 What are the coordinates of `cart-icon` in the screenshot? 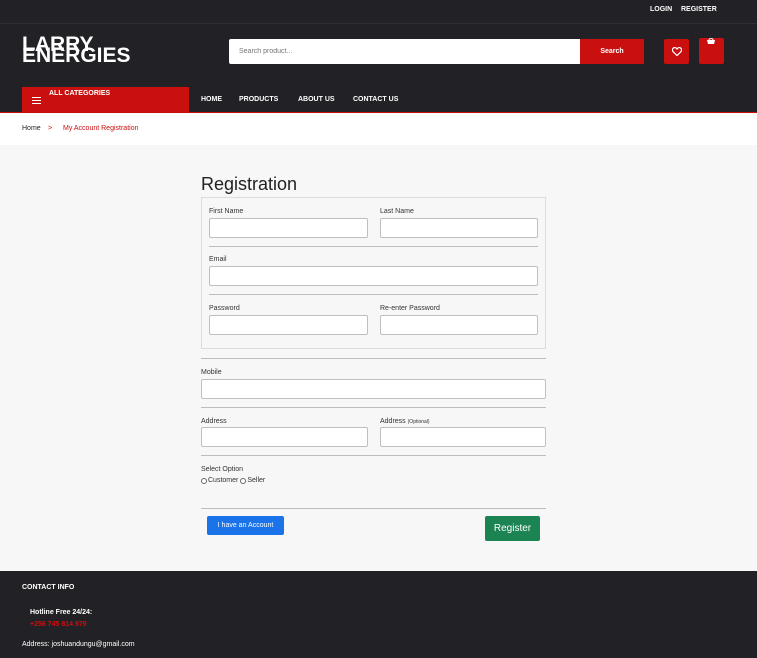 It's located at (711, 41).